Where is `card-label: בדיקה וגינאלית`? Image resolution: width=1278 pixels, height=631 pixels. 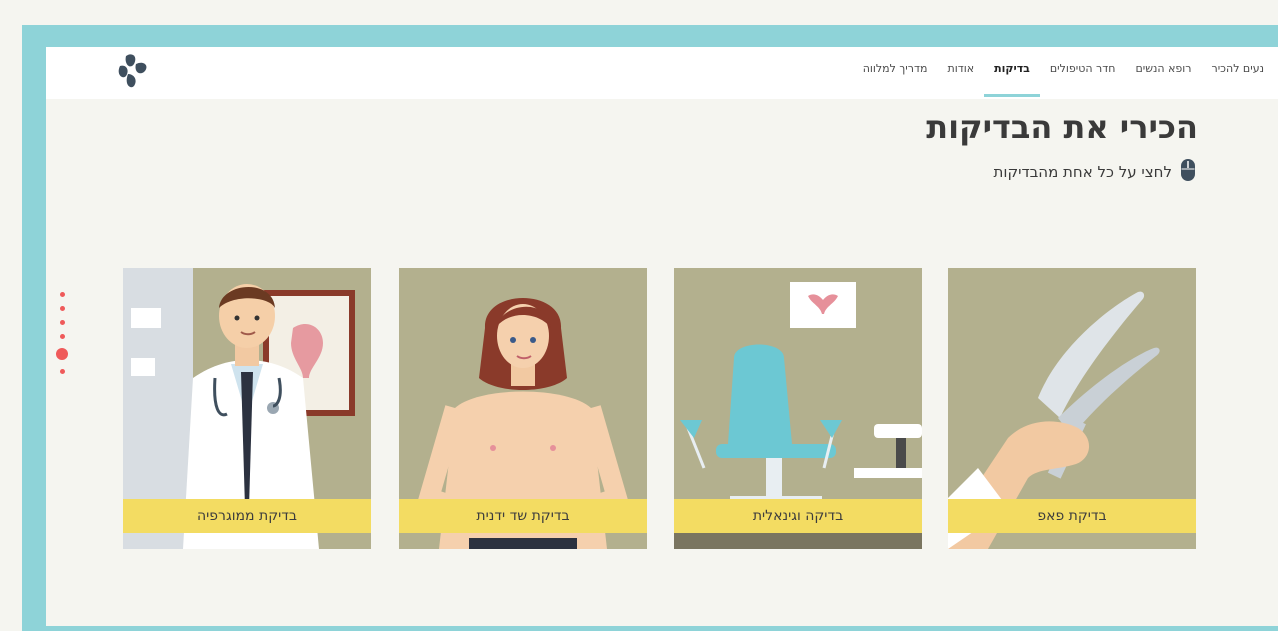 card-label: בדיקה וגינאלית is located at coordinates (798, 516).